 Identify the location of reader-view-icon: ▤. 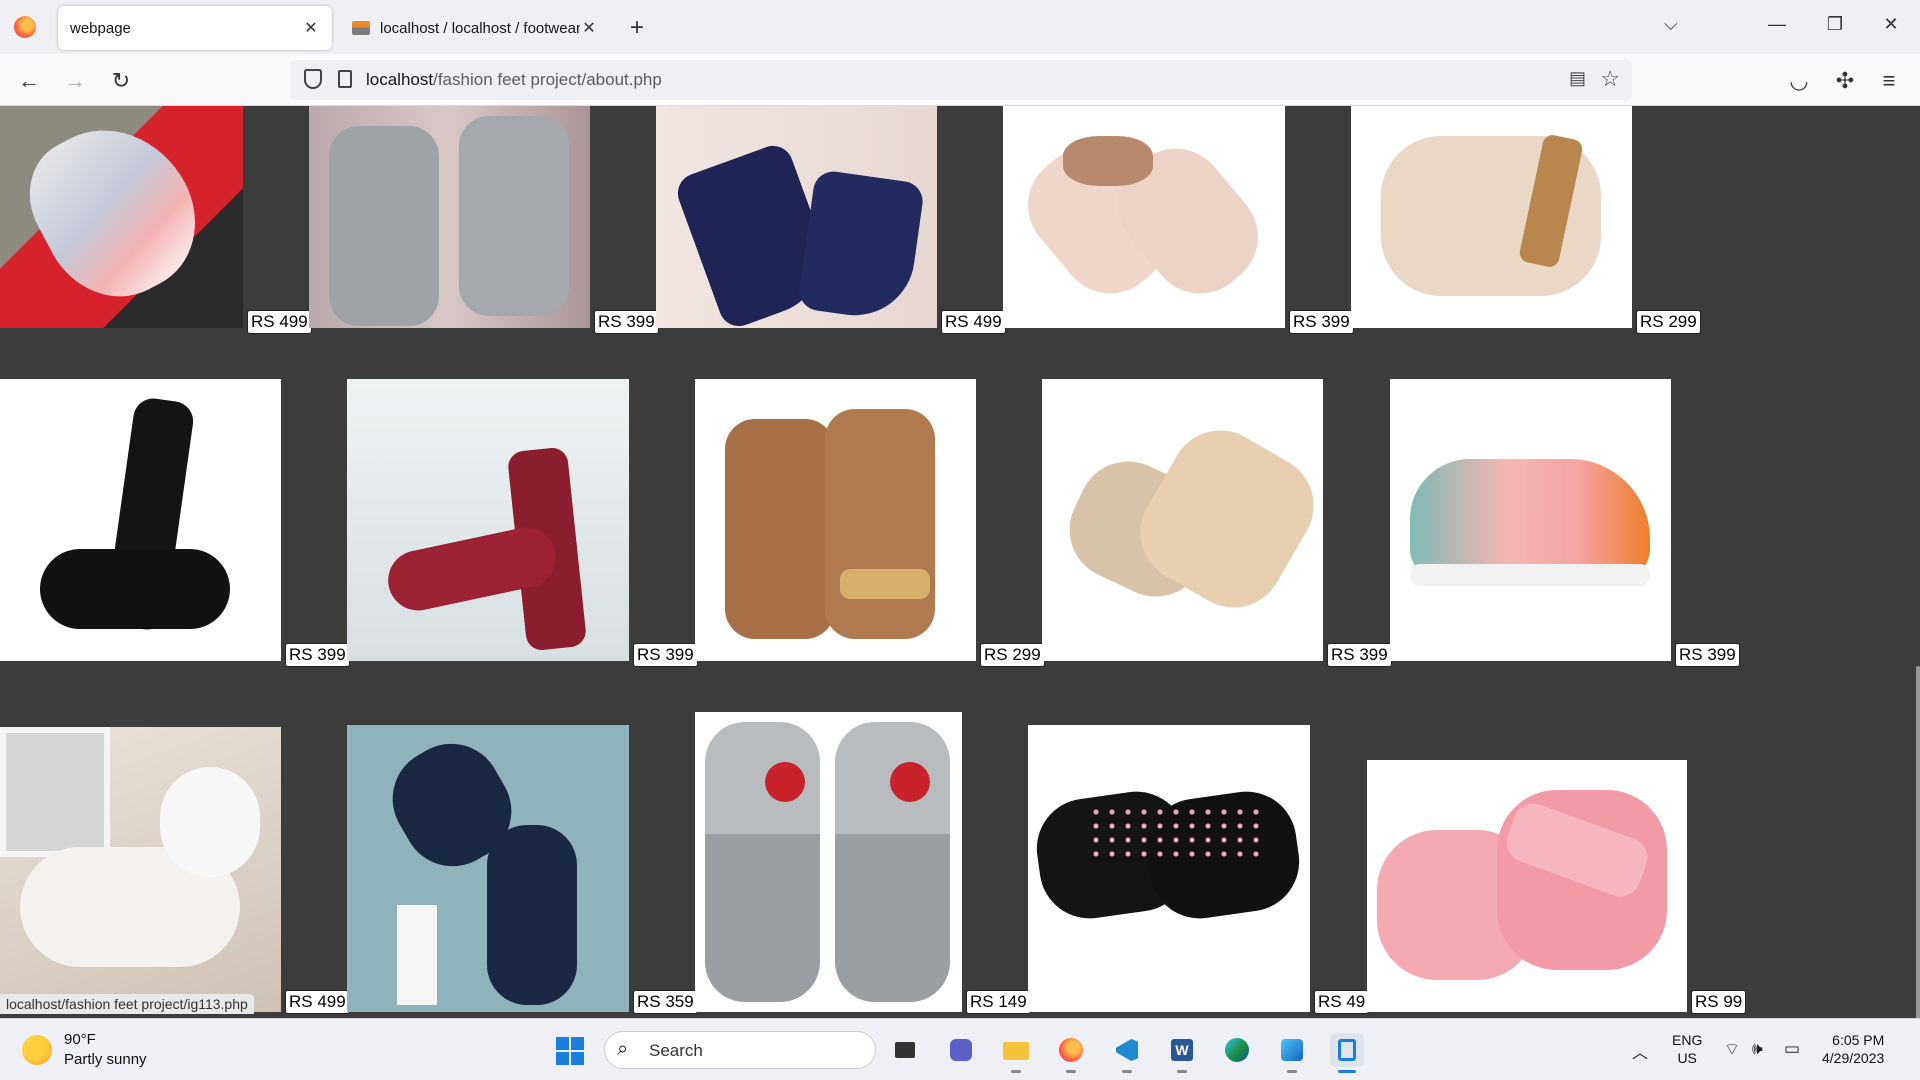
(1577, 78).